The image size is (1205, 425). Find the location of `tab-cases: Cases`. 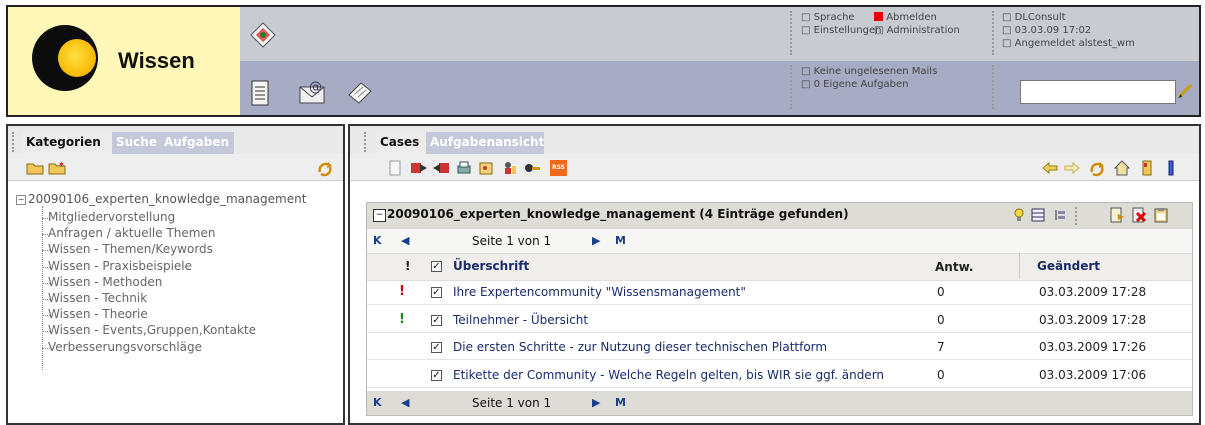

tab-cases: Cases is located at coordinates (401, 143).